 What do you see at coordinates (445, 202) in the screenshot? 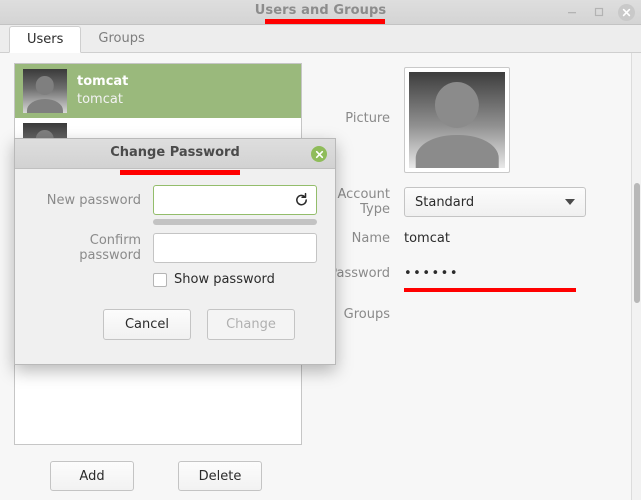
I see `account-type-value: Standard` at bounding box center [445, 202].